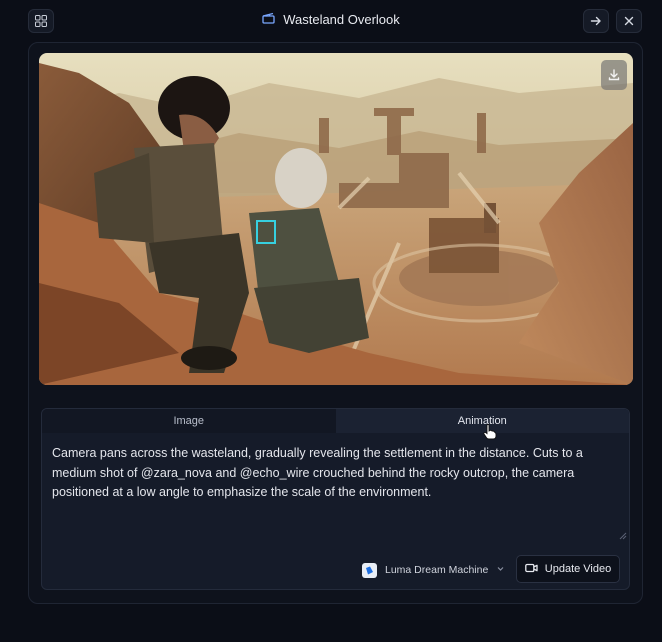  What do you see at coordinates (614, 75) in the screenshot?
I see `download-icon` at bounding box center [614, 75].